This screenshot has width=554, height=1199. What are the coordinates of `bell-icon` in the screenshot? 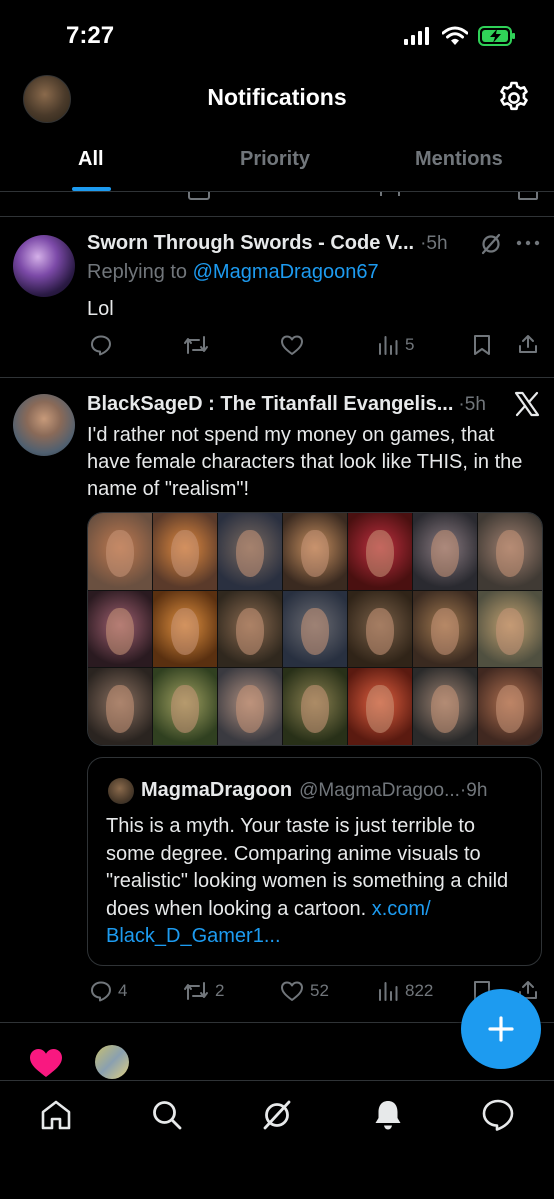 It's located at (388, 1115).